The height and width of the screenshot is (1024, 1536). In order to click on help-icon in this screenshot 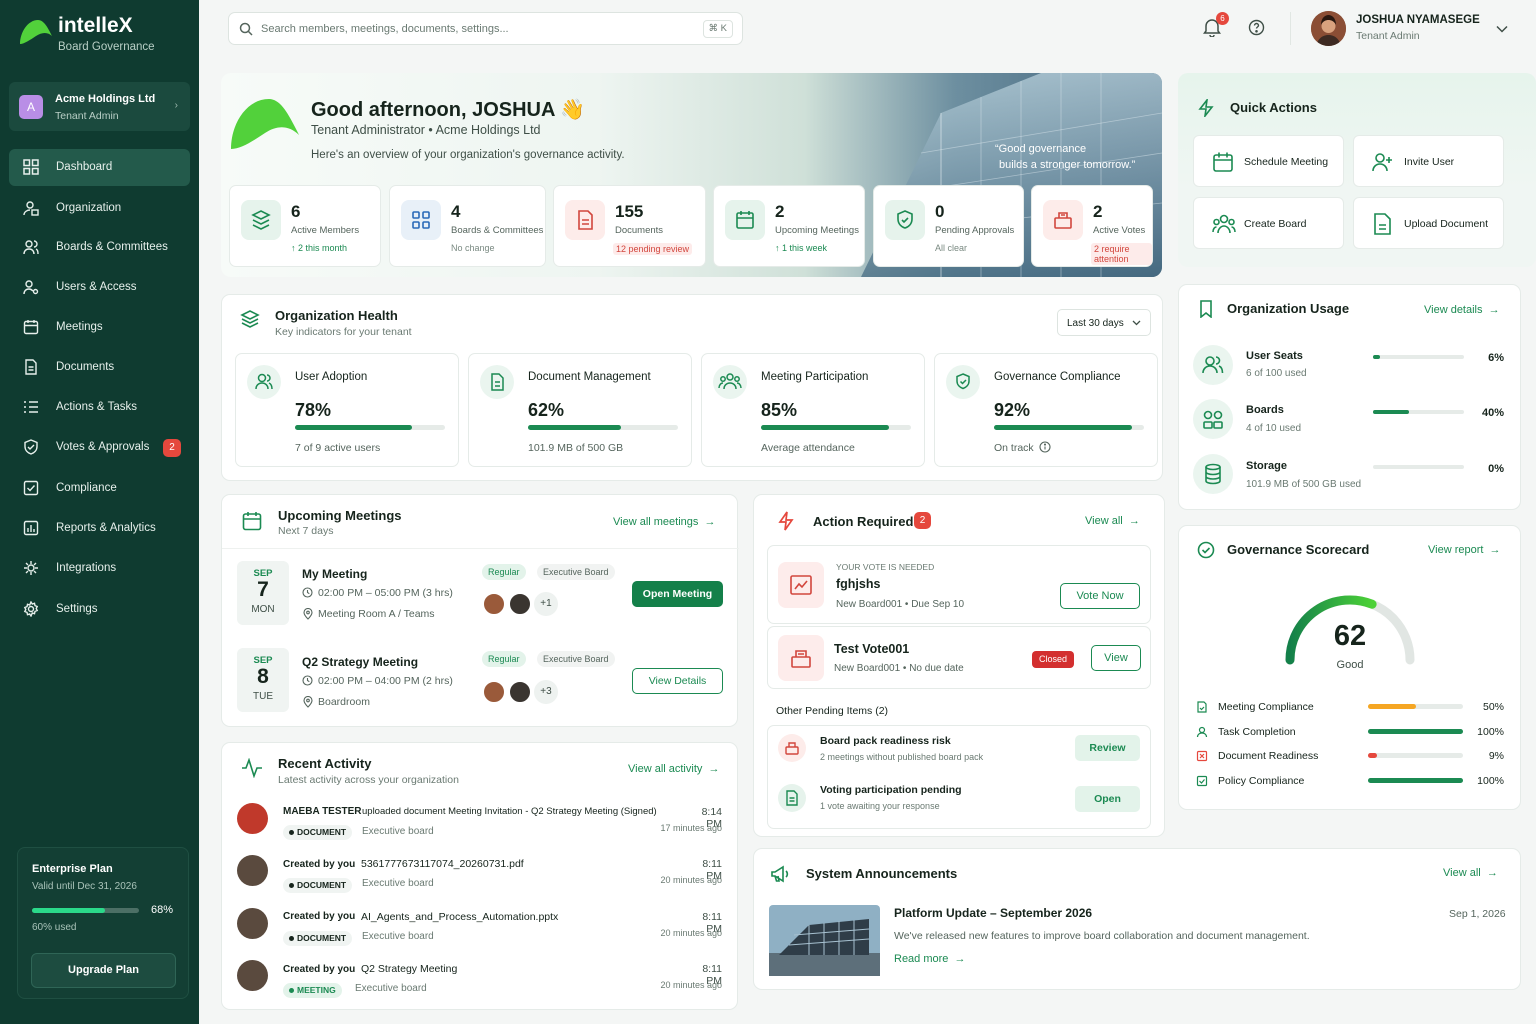, I will do `click(1256, 27)`.